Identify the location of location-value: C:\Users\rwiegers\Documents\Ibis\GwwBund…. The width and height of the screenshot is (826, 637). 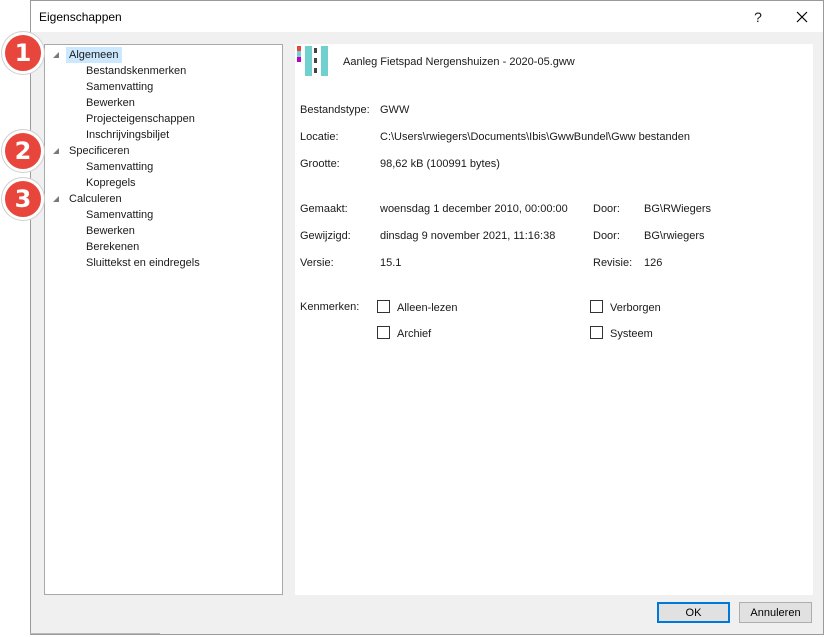
(535, 137).